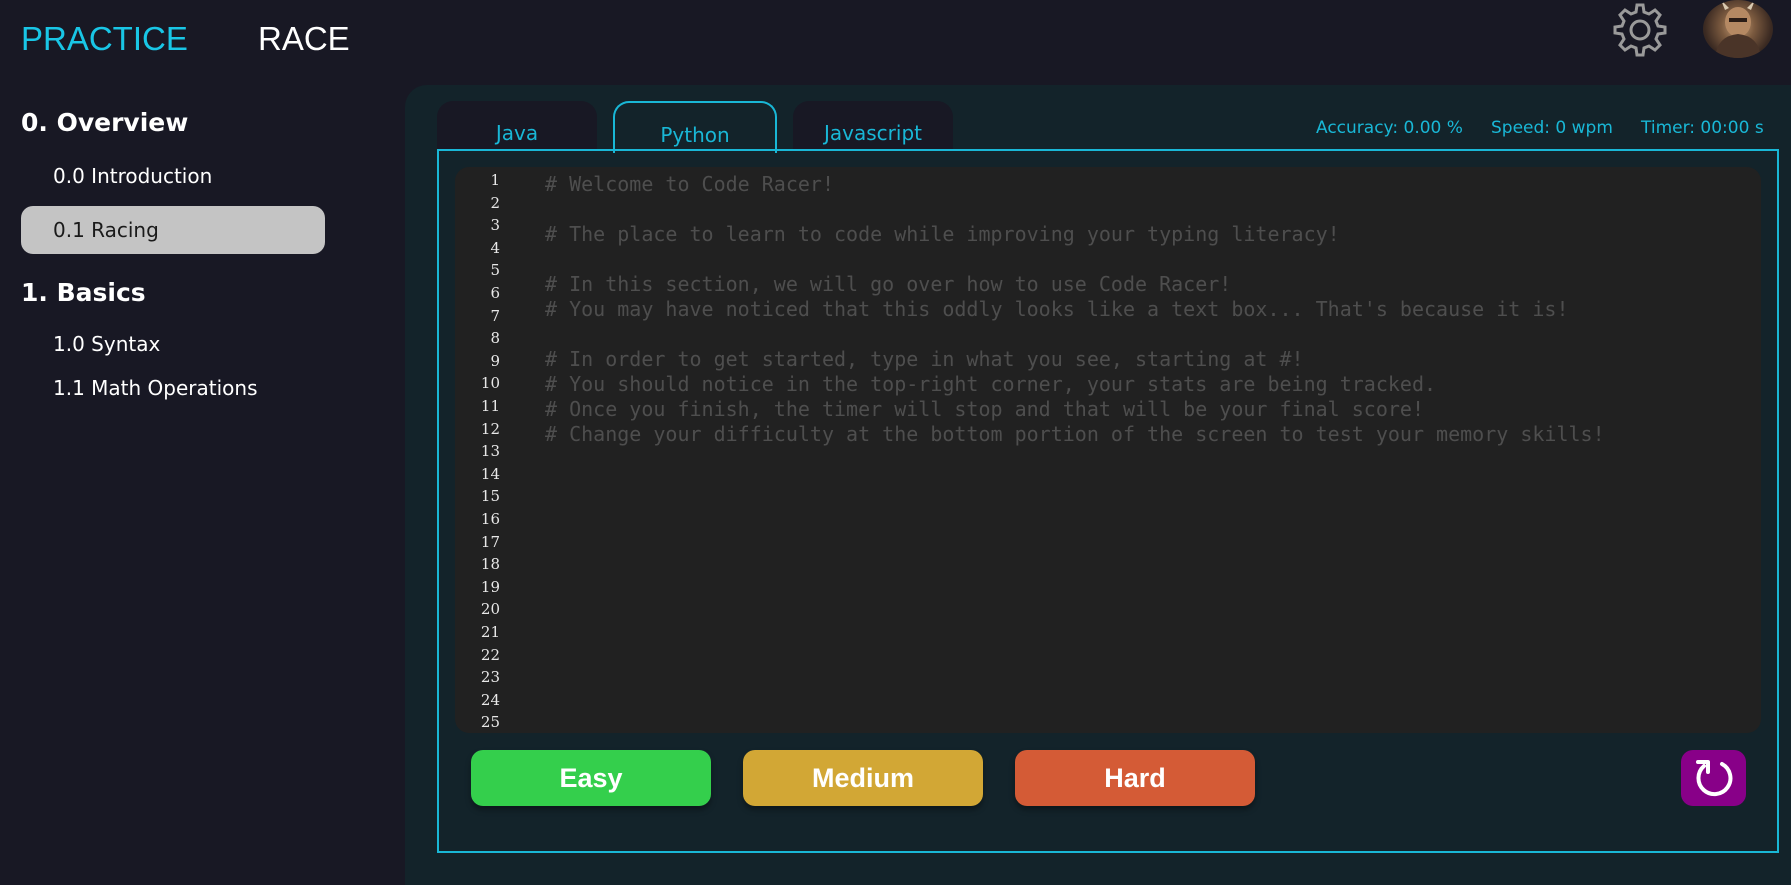 The height and width of the screenshot is (885, 1791). I want to click on reset-icon, so click(1713, 778).